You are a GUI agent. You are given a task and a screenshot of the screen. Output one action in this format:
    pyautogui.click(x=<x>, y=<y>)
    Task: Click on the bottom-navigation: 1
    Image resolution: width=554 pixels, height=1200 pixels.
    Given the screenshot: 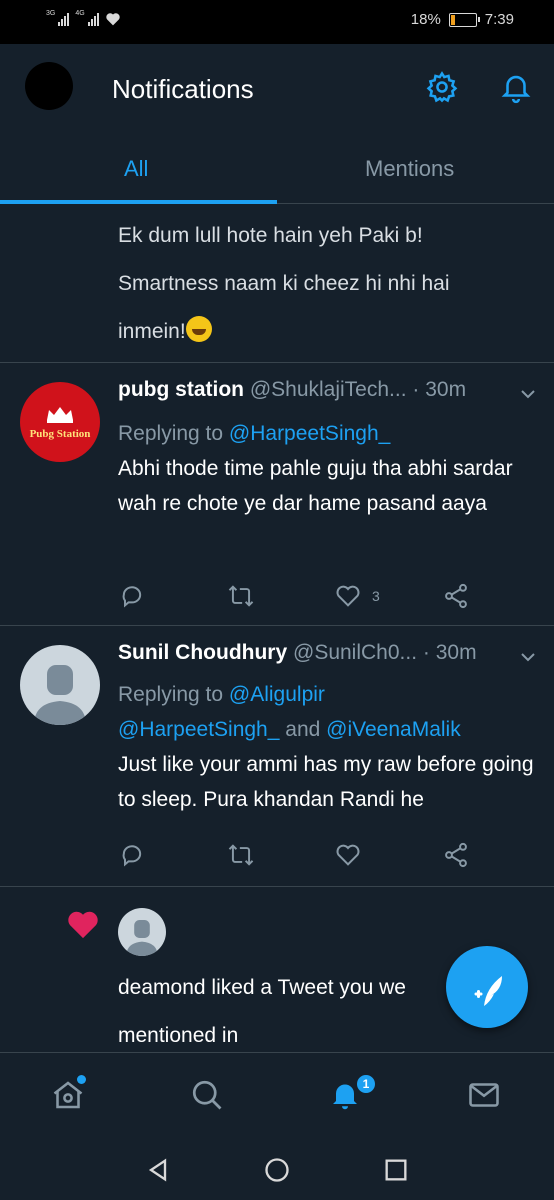 What is the action you would take?
    pyautogui.click(x=277, y=1096)
    